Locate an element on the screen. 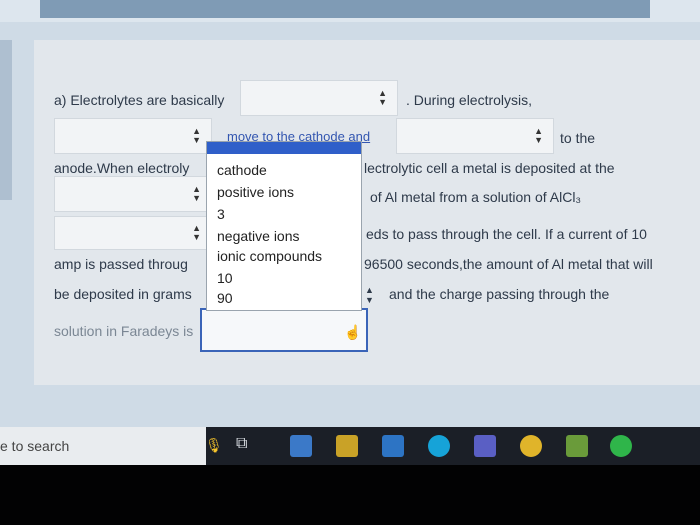 Image resolution: width=700 pixels, height=525 pixels. dropdown-option: 3 is located at coordinates (221, 214).